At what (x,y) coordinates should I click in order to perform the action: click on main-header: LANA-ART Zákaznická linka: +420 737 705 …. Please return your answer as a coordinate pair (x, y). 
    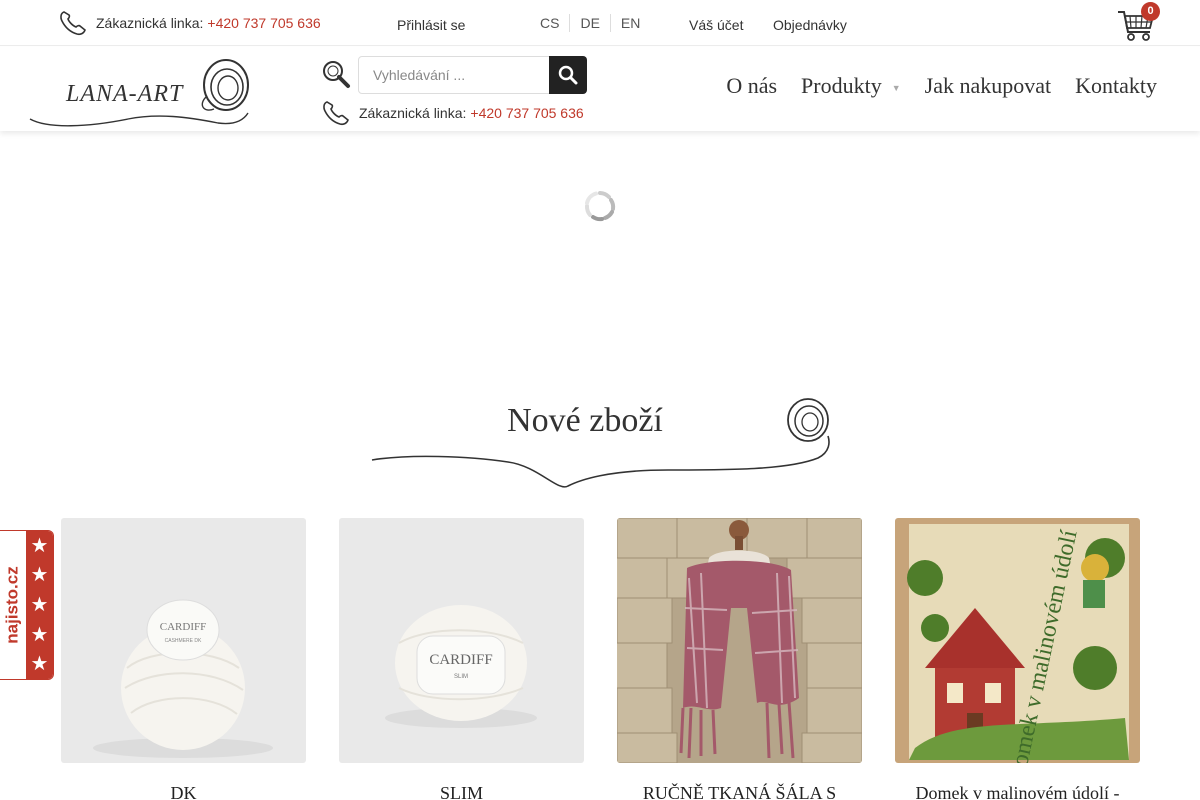
    Looking at the image, I should click on (600, 89).